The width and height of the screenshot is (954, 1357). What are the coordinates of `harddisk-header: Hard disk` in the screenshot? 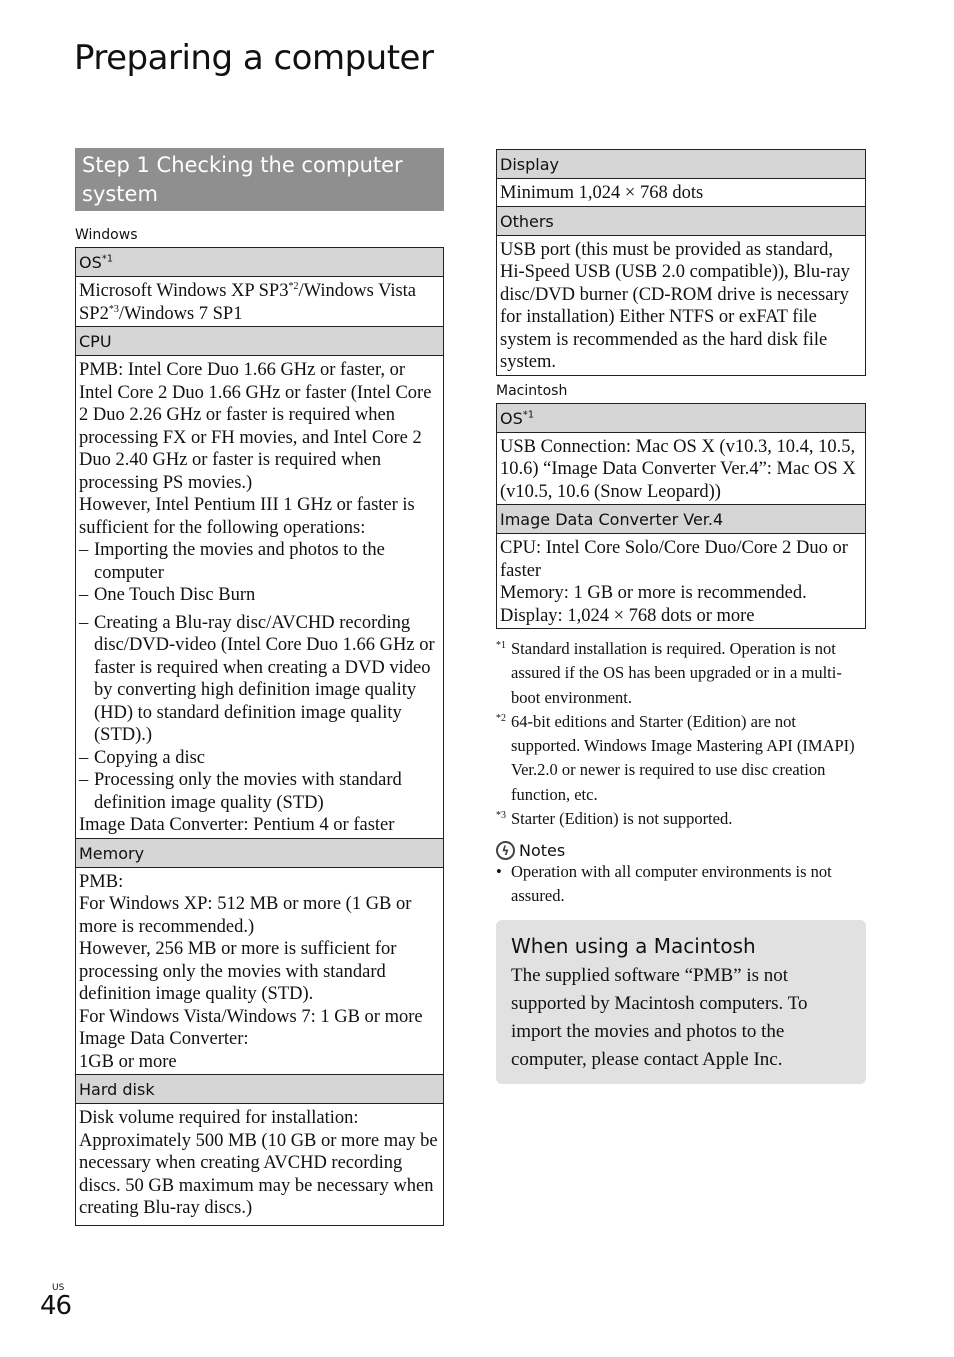 It's located at (259, 1089).